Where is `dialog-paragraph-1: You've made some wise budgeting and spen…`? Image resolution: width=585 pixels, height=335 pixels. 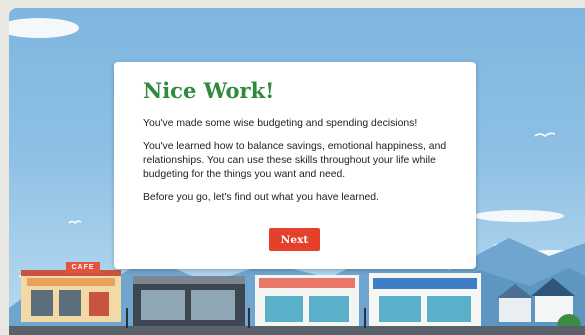 dialog-paragraph-1: You've made some wise budgeting and spen… is located at coordinates (280, 123).